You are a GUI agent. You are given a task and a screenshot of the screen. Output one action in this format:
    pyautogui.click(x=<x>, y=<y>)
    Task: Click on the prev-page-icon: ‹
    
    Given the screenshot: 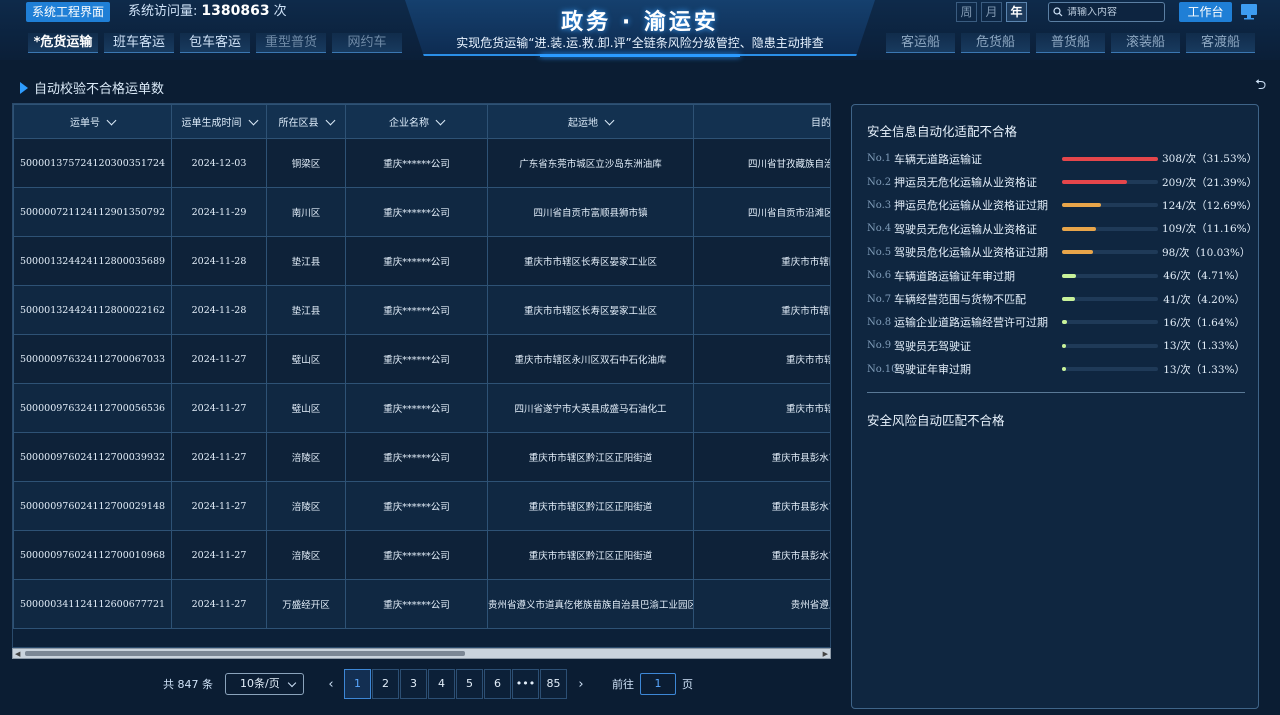 What is the action you would take?
    pyautogui.click(x=331, y=684)
    